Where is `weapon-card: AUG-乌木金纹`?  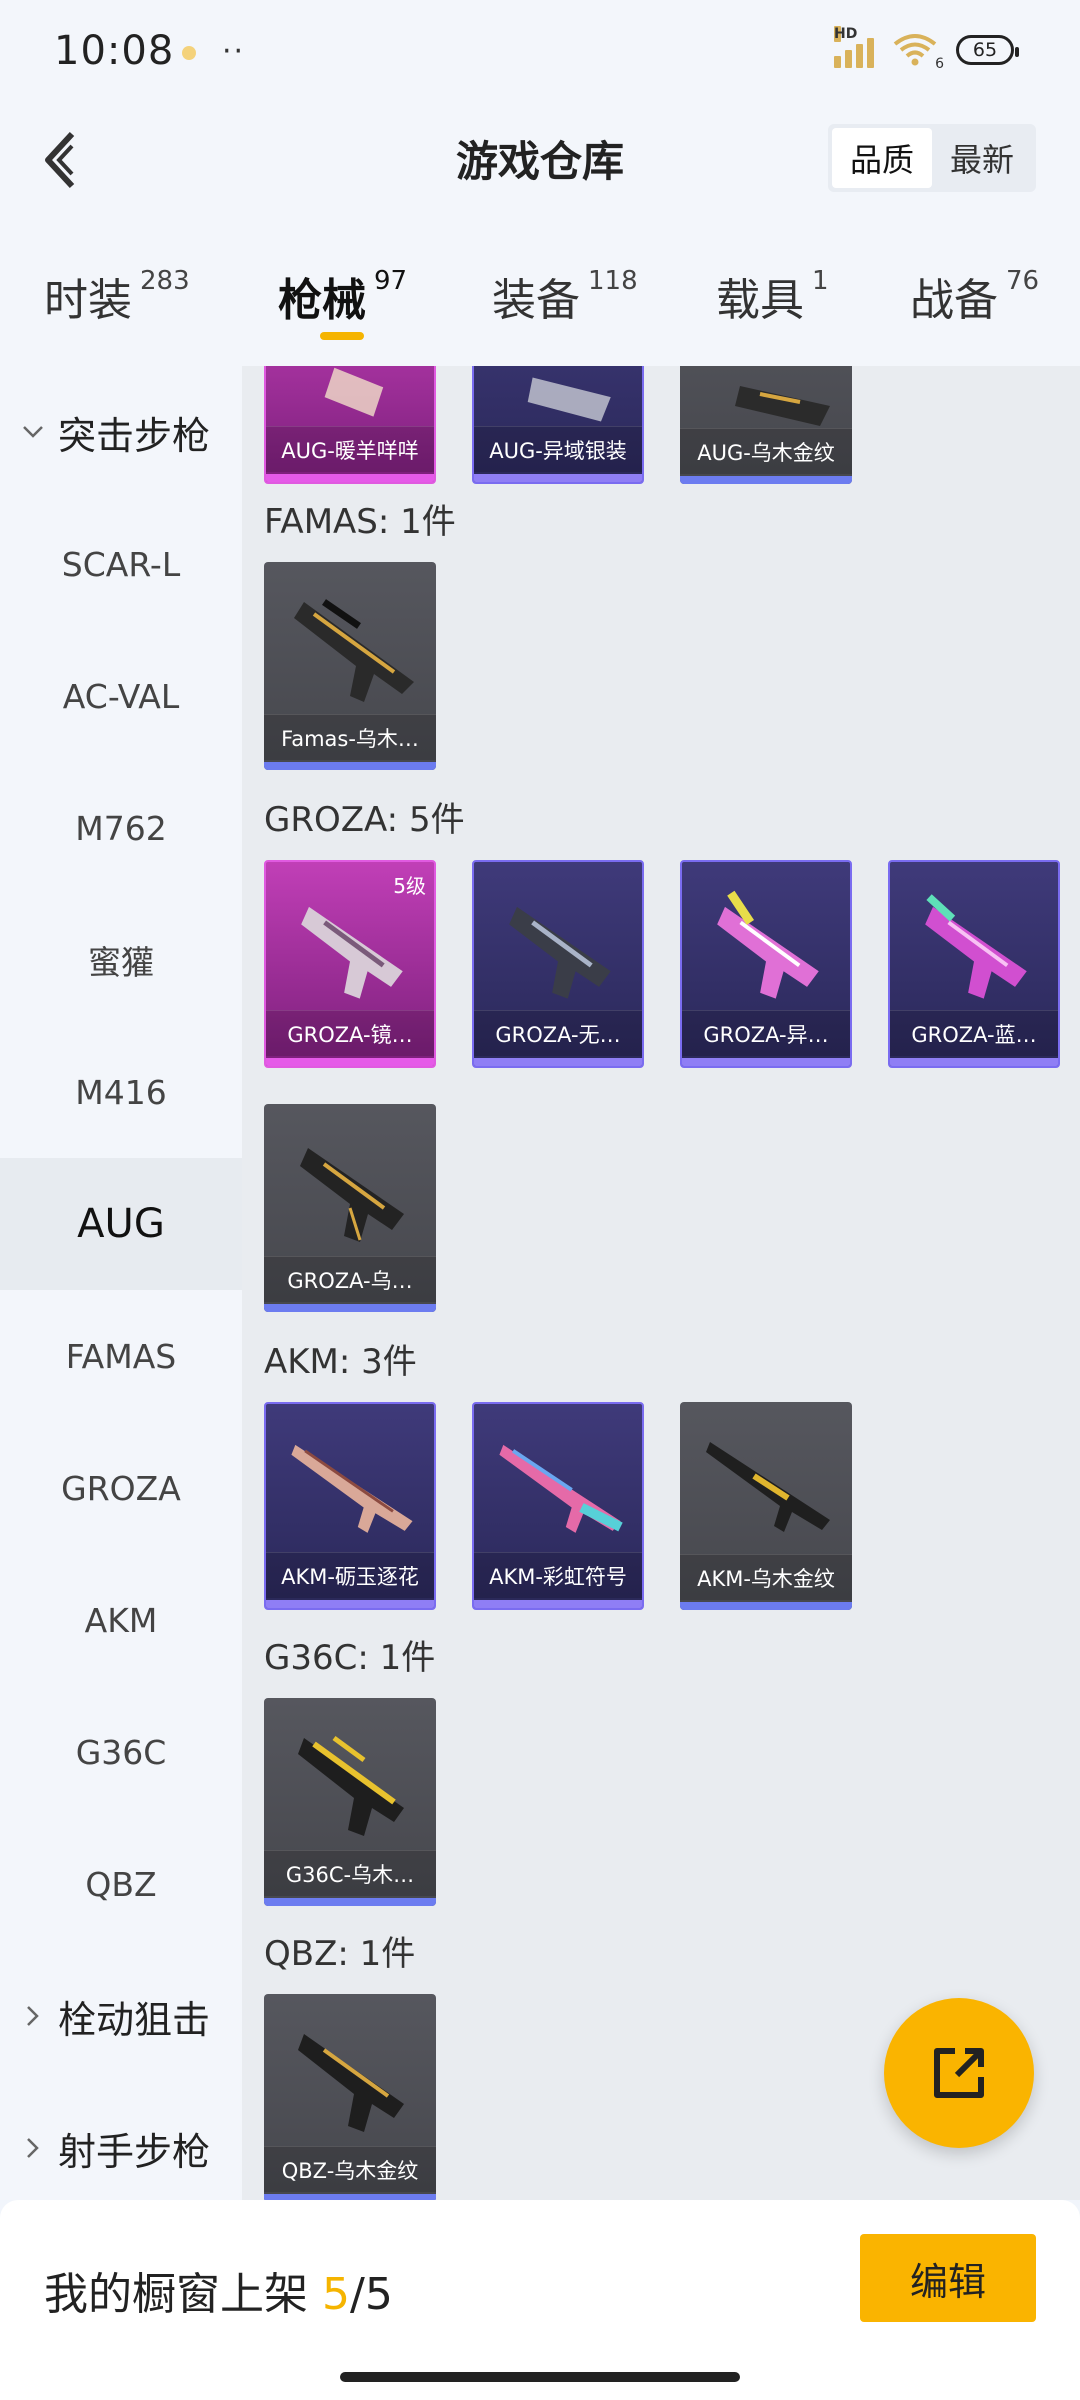
weapon-card: AUG-乌木金纹 is located at coordinates (766, 425).